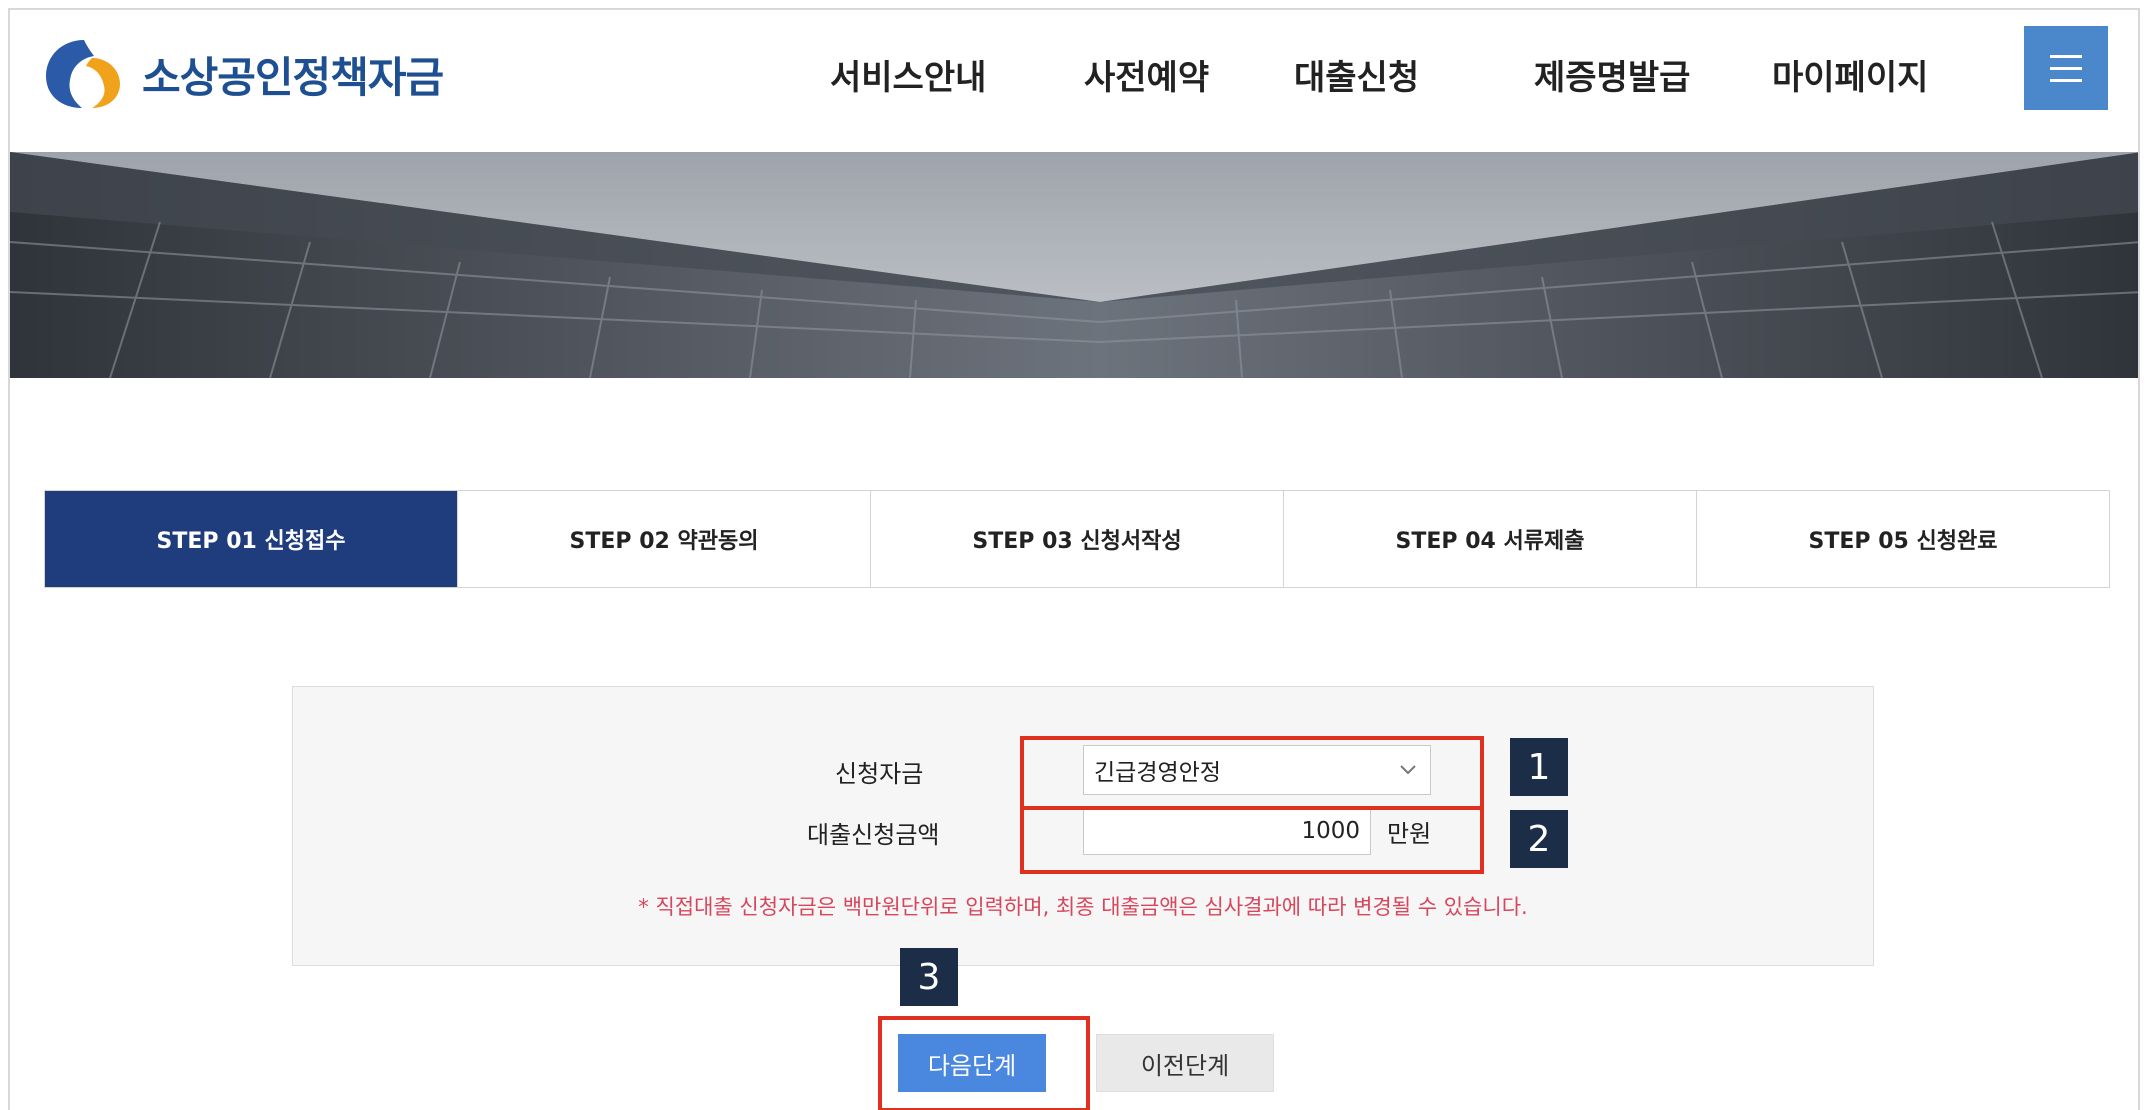  What do you see at coordinates (1850, 74) in the screenshot?
I see `nav-item-mypage: 마이페이지` at bounding box center [1850, 74].